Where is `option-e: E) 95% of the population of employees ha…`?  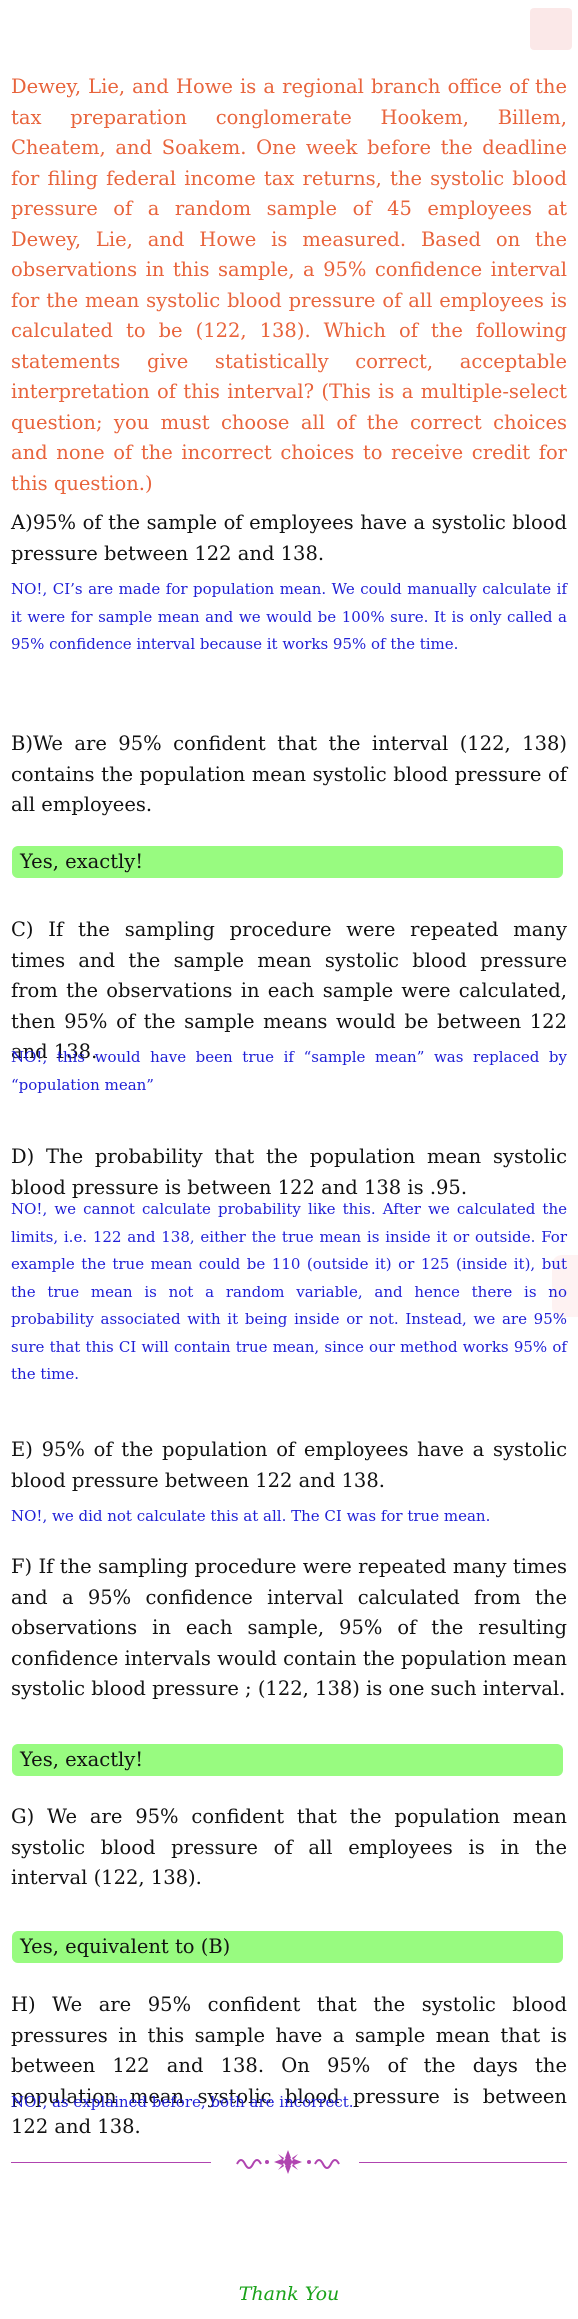 option-e: E) 95% of the population of employees ha… is located at coordinates (289, 1465).